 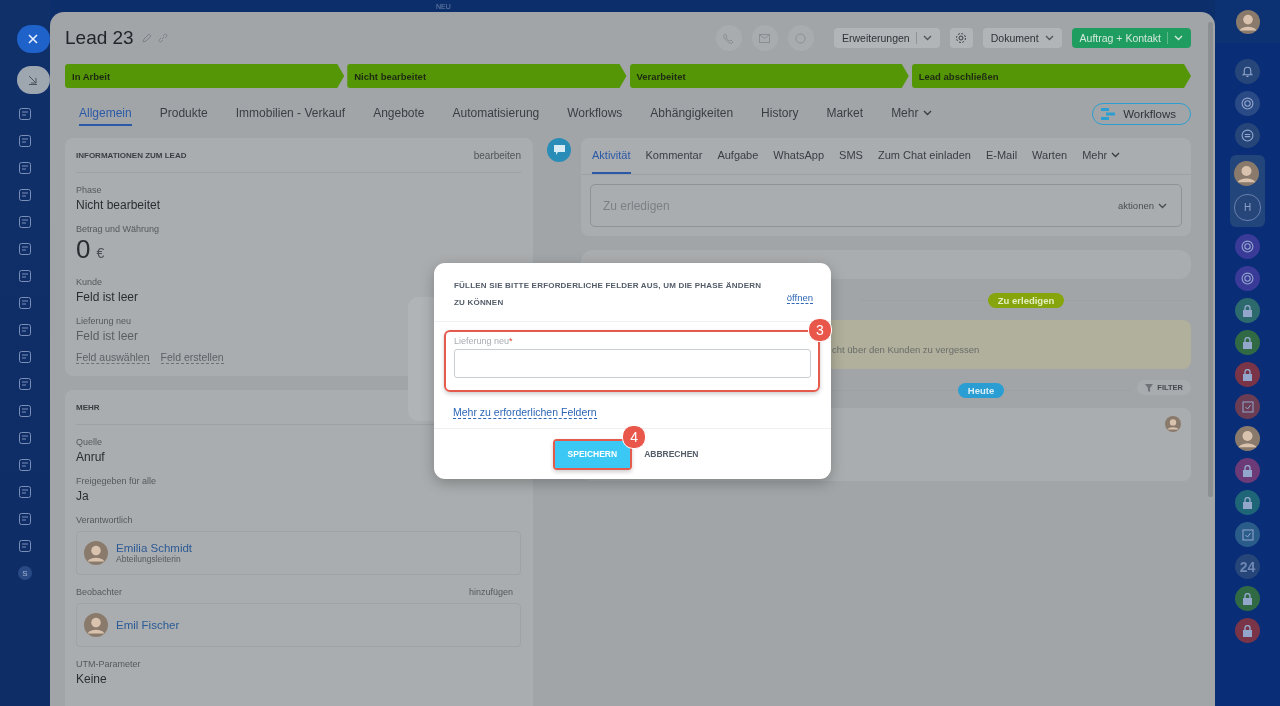 I want to click on contact-initial: H, so click(x=1247, y=207).